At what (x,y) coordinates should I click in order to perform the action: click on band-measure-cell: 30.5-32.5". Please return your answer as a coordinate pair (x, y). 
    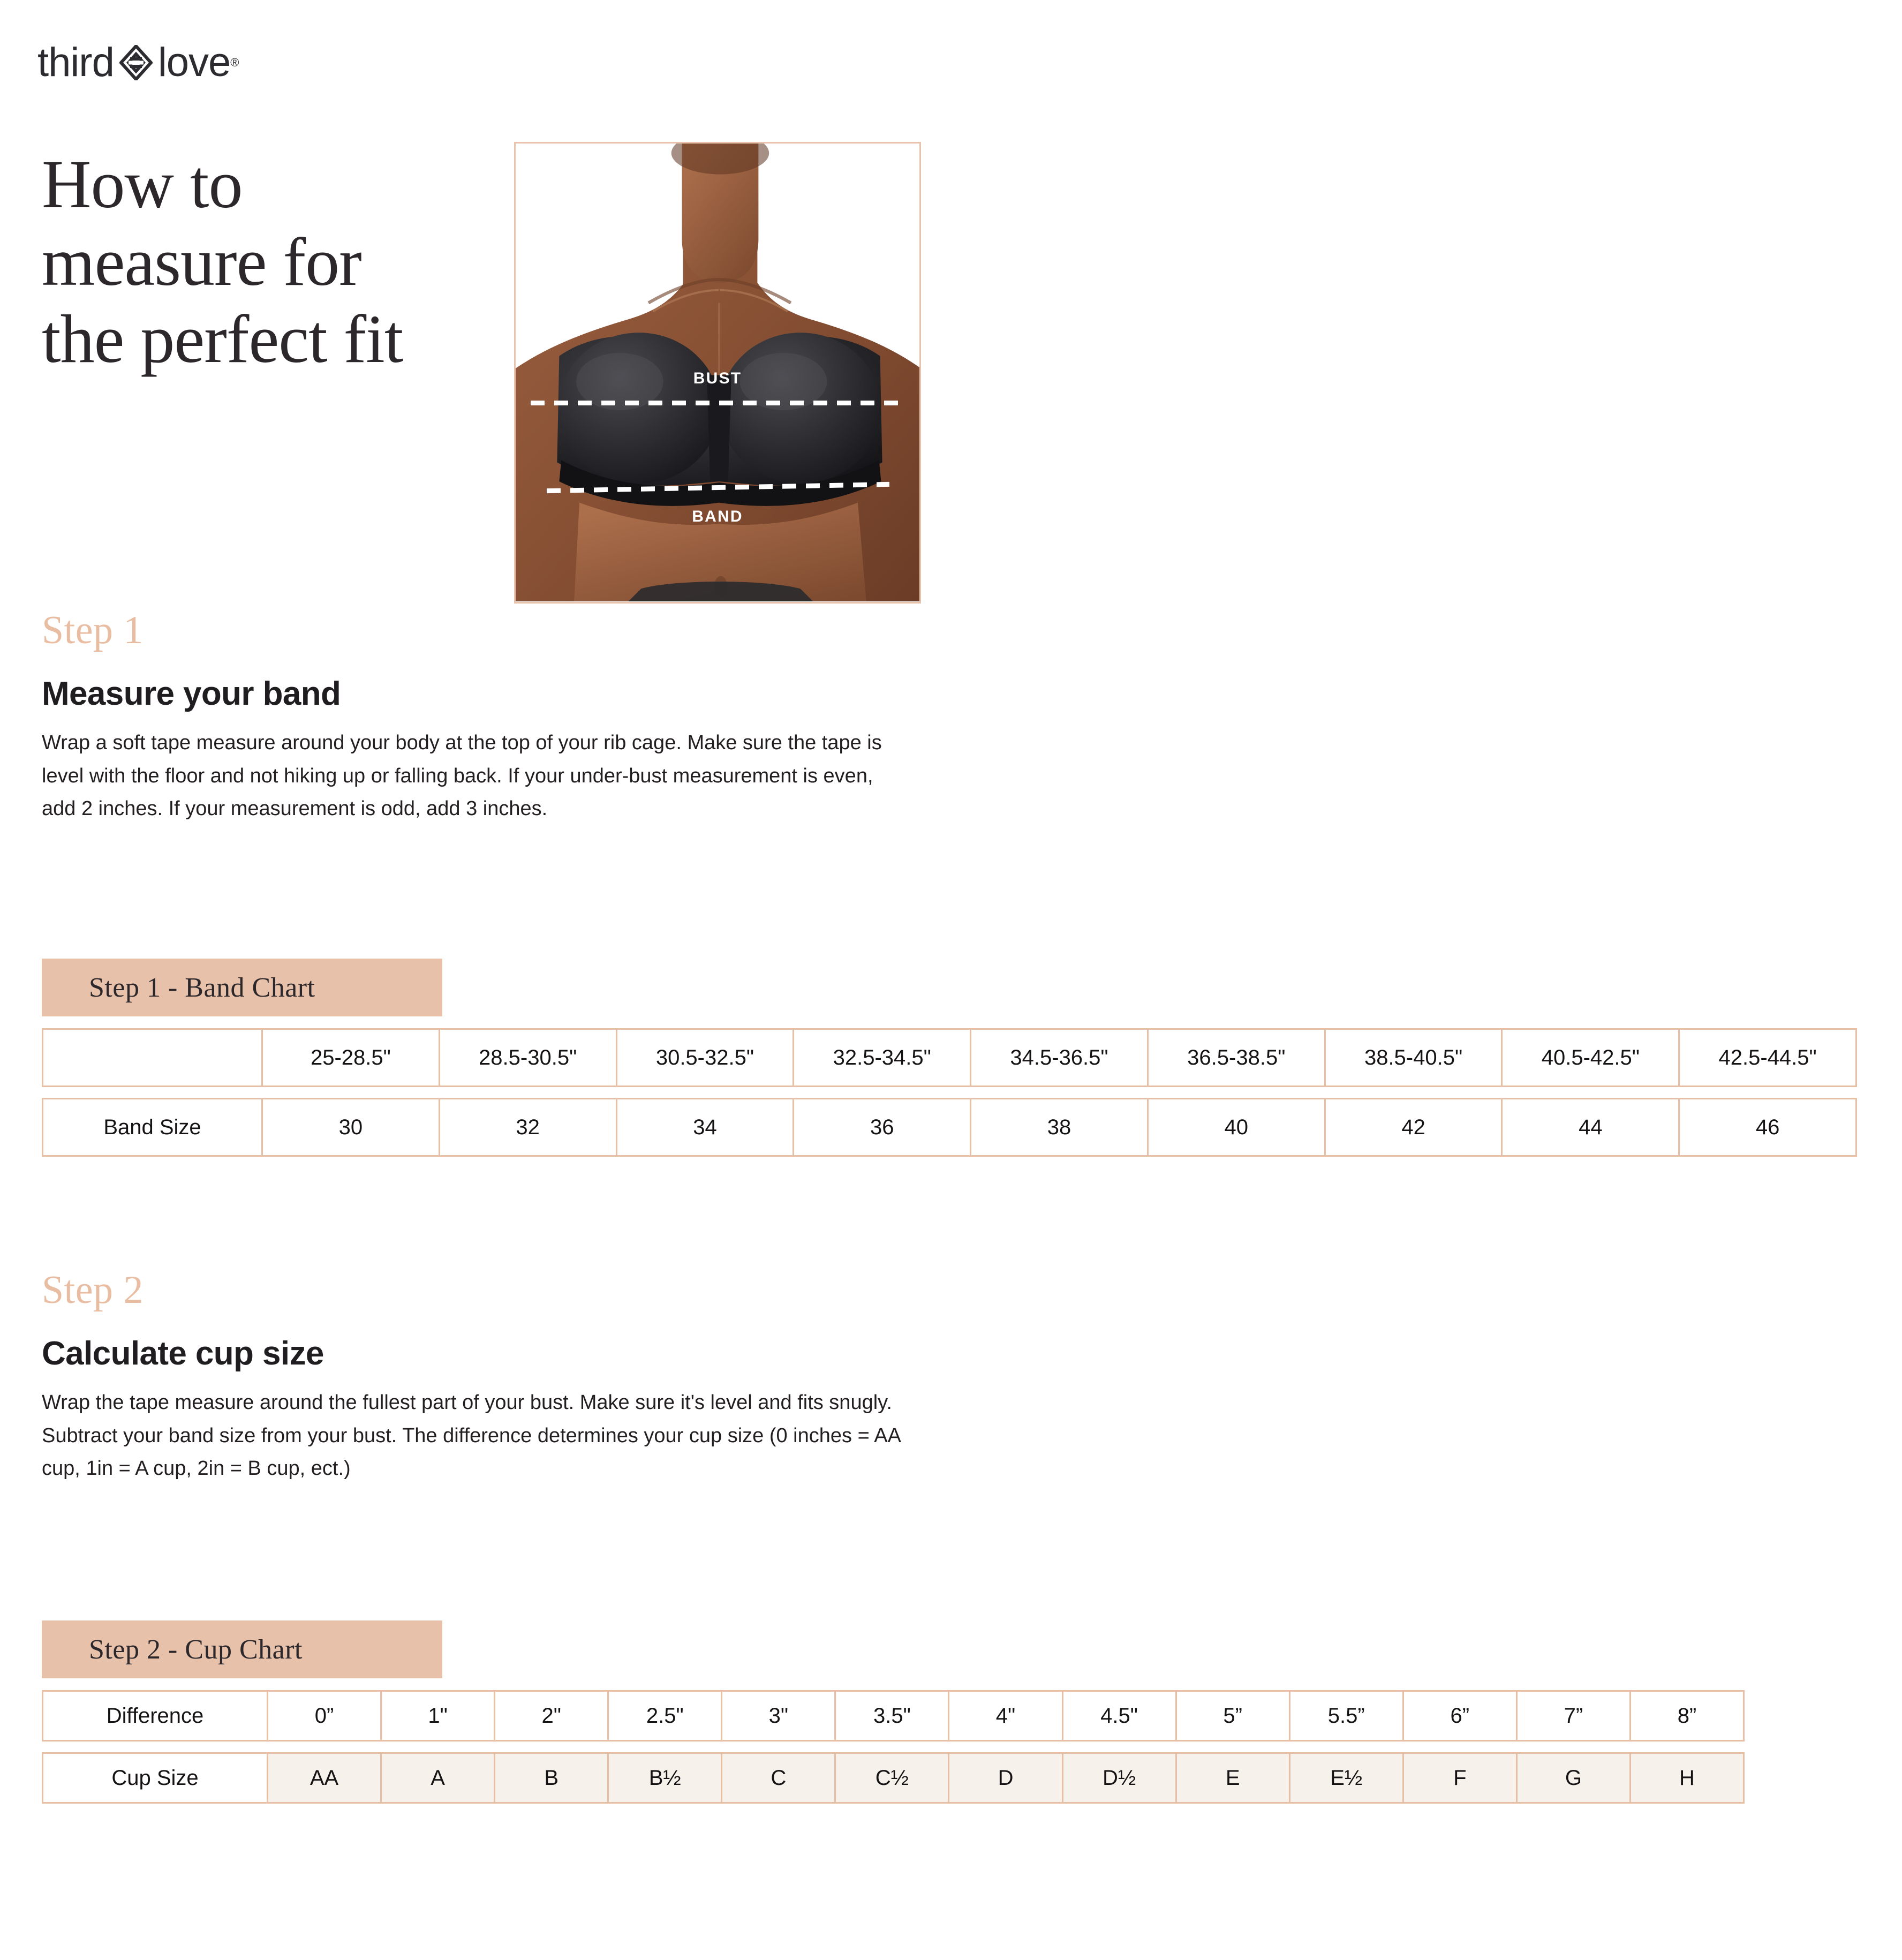
    Looking at the image, I should click on (706, 1057).